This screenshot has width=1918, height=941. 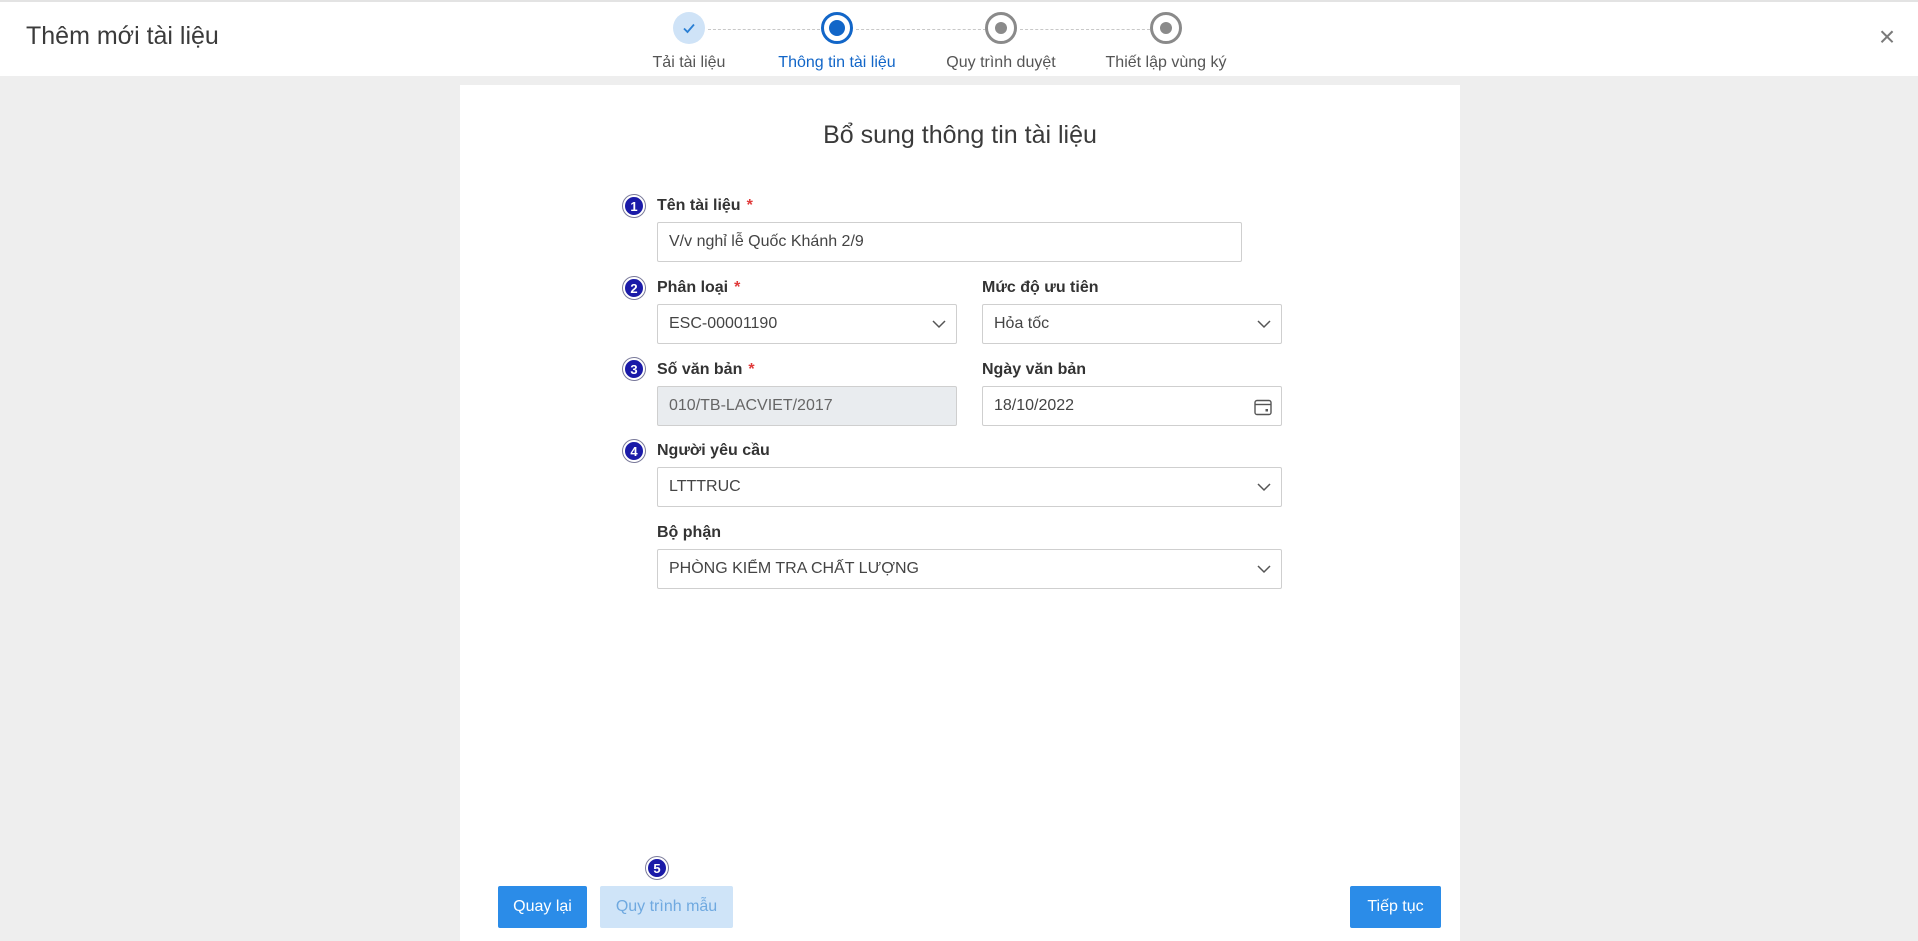 What do you see at coordinates (960, 135) in the screenshot?
I see `form-title: Bổ sung thông tin tài liệu` at bounding box center [960, 135].